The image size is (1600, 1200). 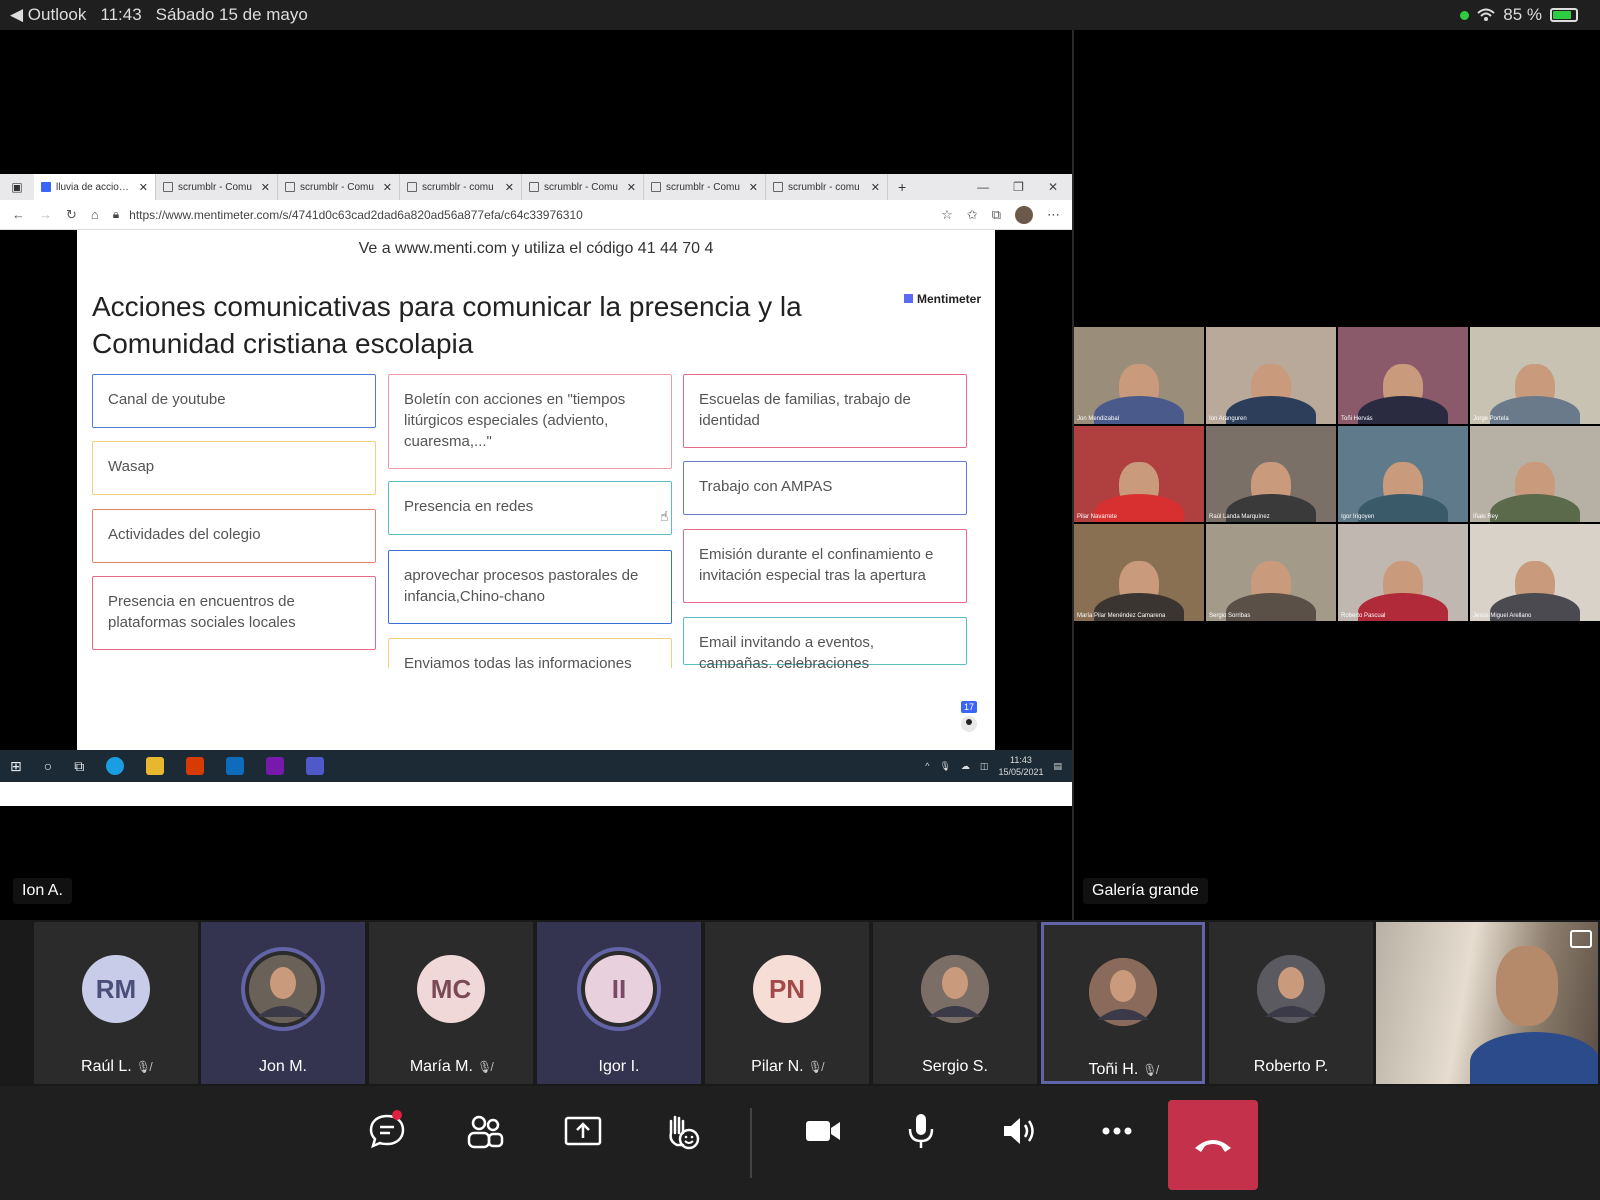 I want to click on participant-tile: RM Raúl L. 🎙︎̸, so click(x=116, y=1003).